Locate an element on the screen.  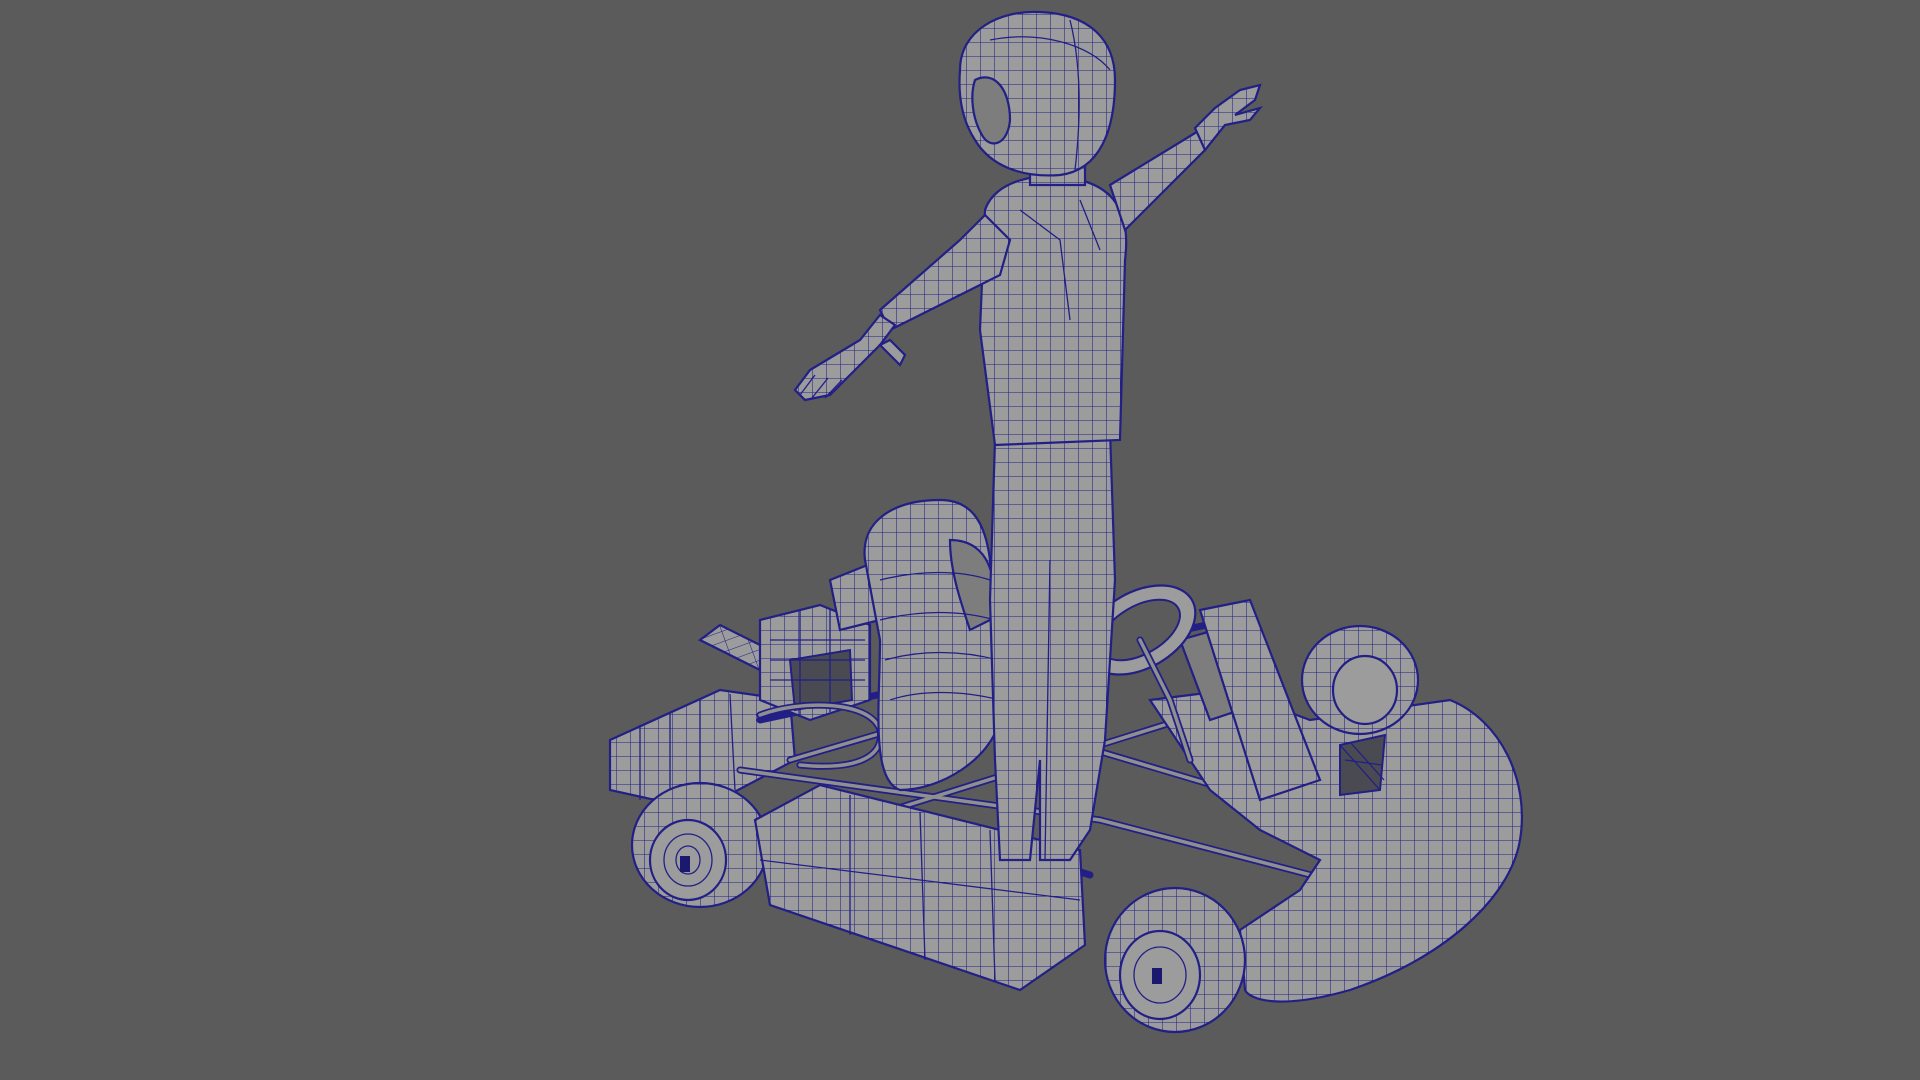
right-arm-mesh is located at coordinates (1157, 180).